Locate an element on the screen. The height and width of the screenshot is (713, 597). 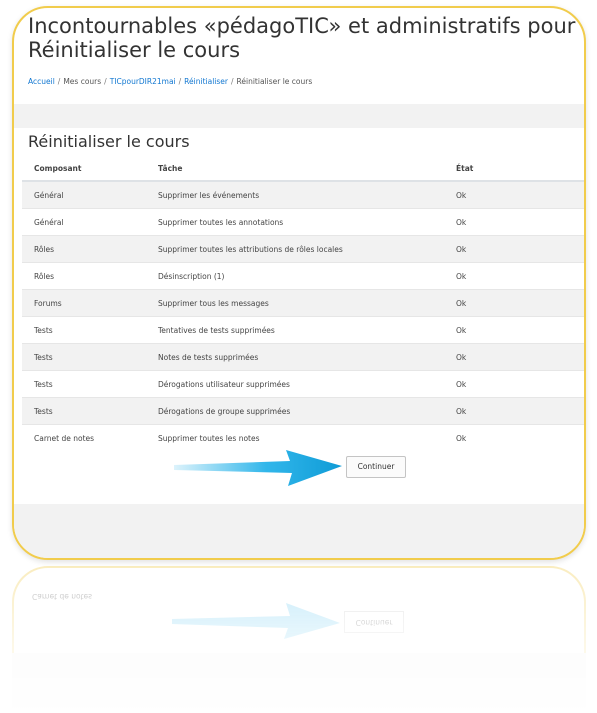
cell-task: Supprimer les événements is located at coordinates (295, 194).